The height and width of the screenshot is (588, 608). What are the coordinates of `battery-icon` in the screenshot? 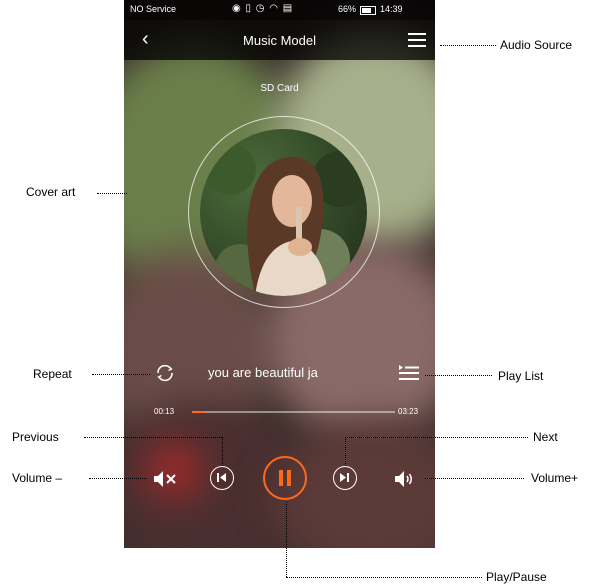 It's located at (368, 10).